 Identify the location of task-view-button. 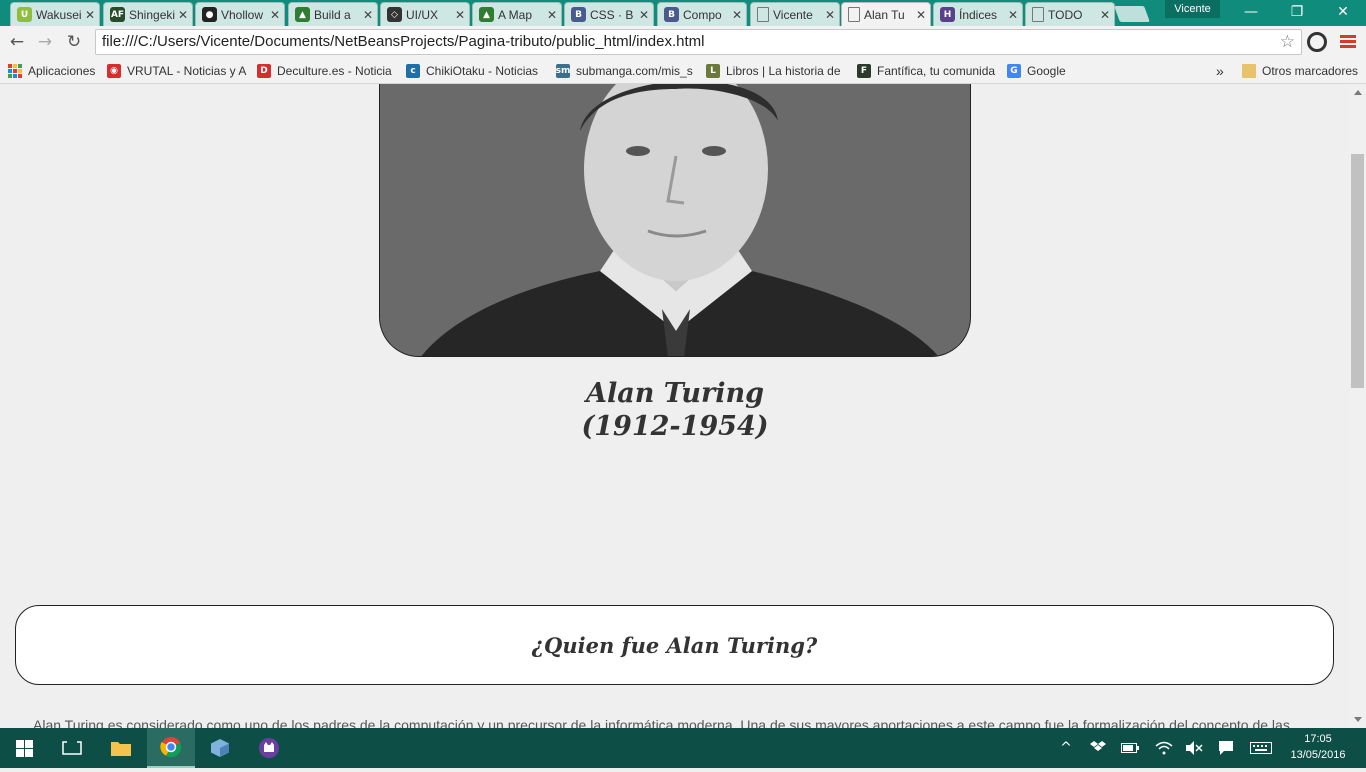
(72, 748).